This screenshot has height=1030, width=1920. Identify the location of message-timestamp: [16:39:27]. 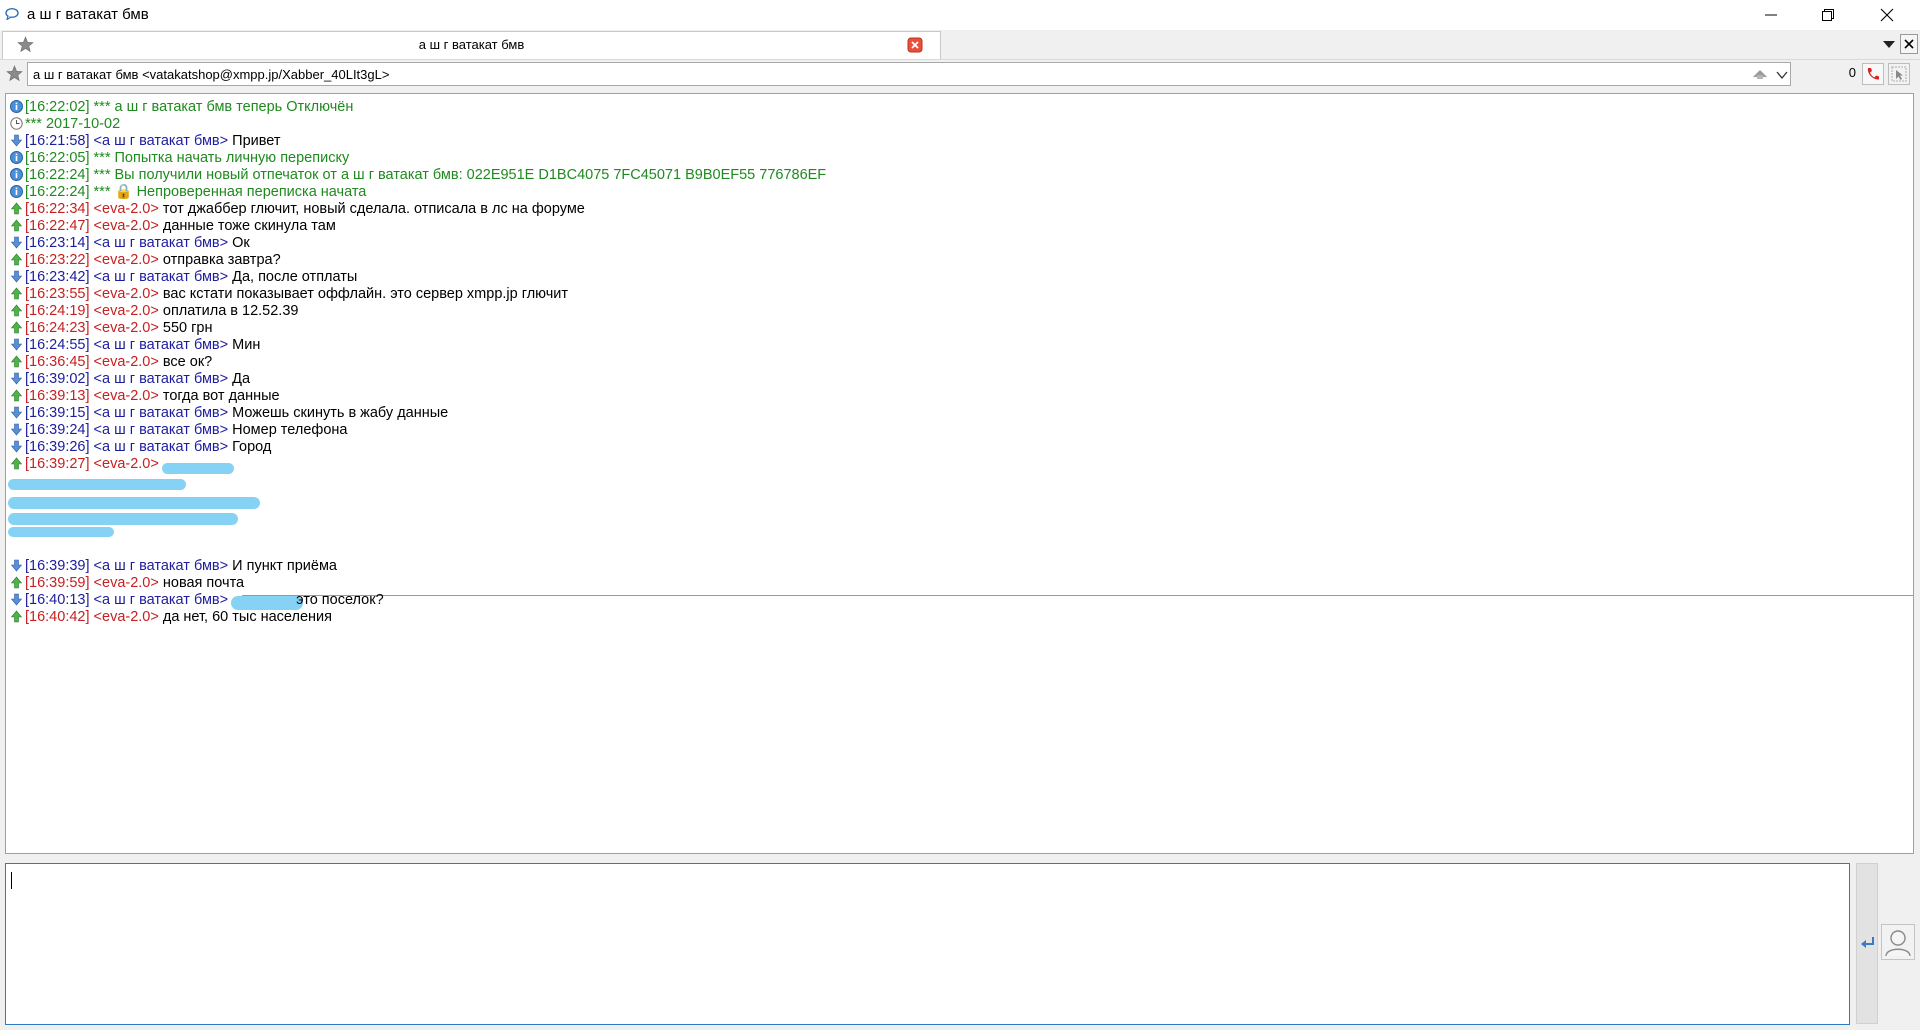
(57, 464).